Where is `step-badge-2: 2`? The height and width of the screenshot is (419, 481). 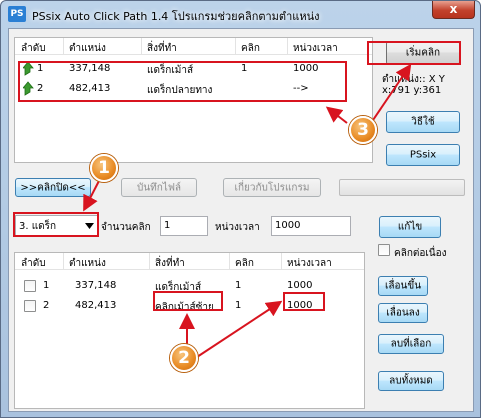
step-badge-2: 2 is located at coordinates (184, 358).